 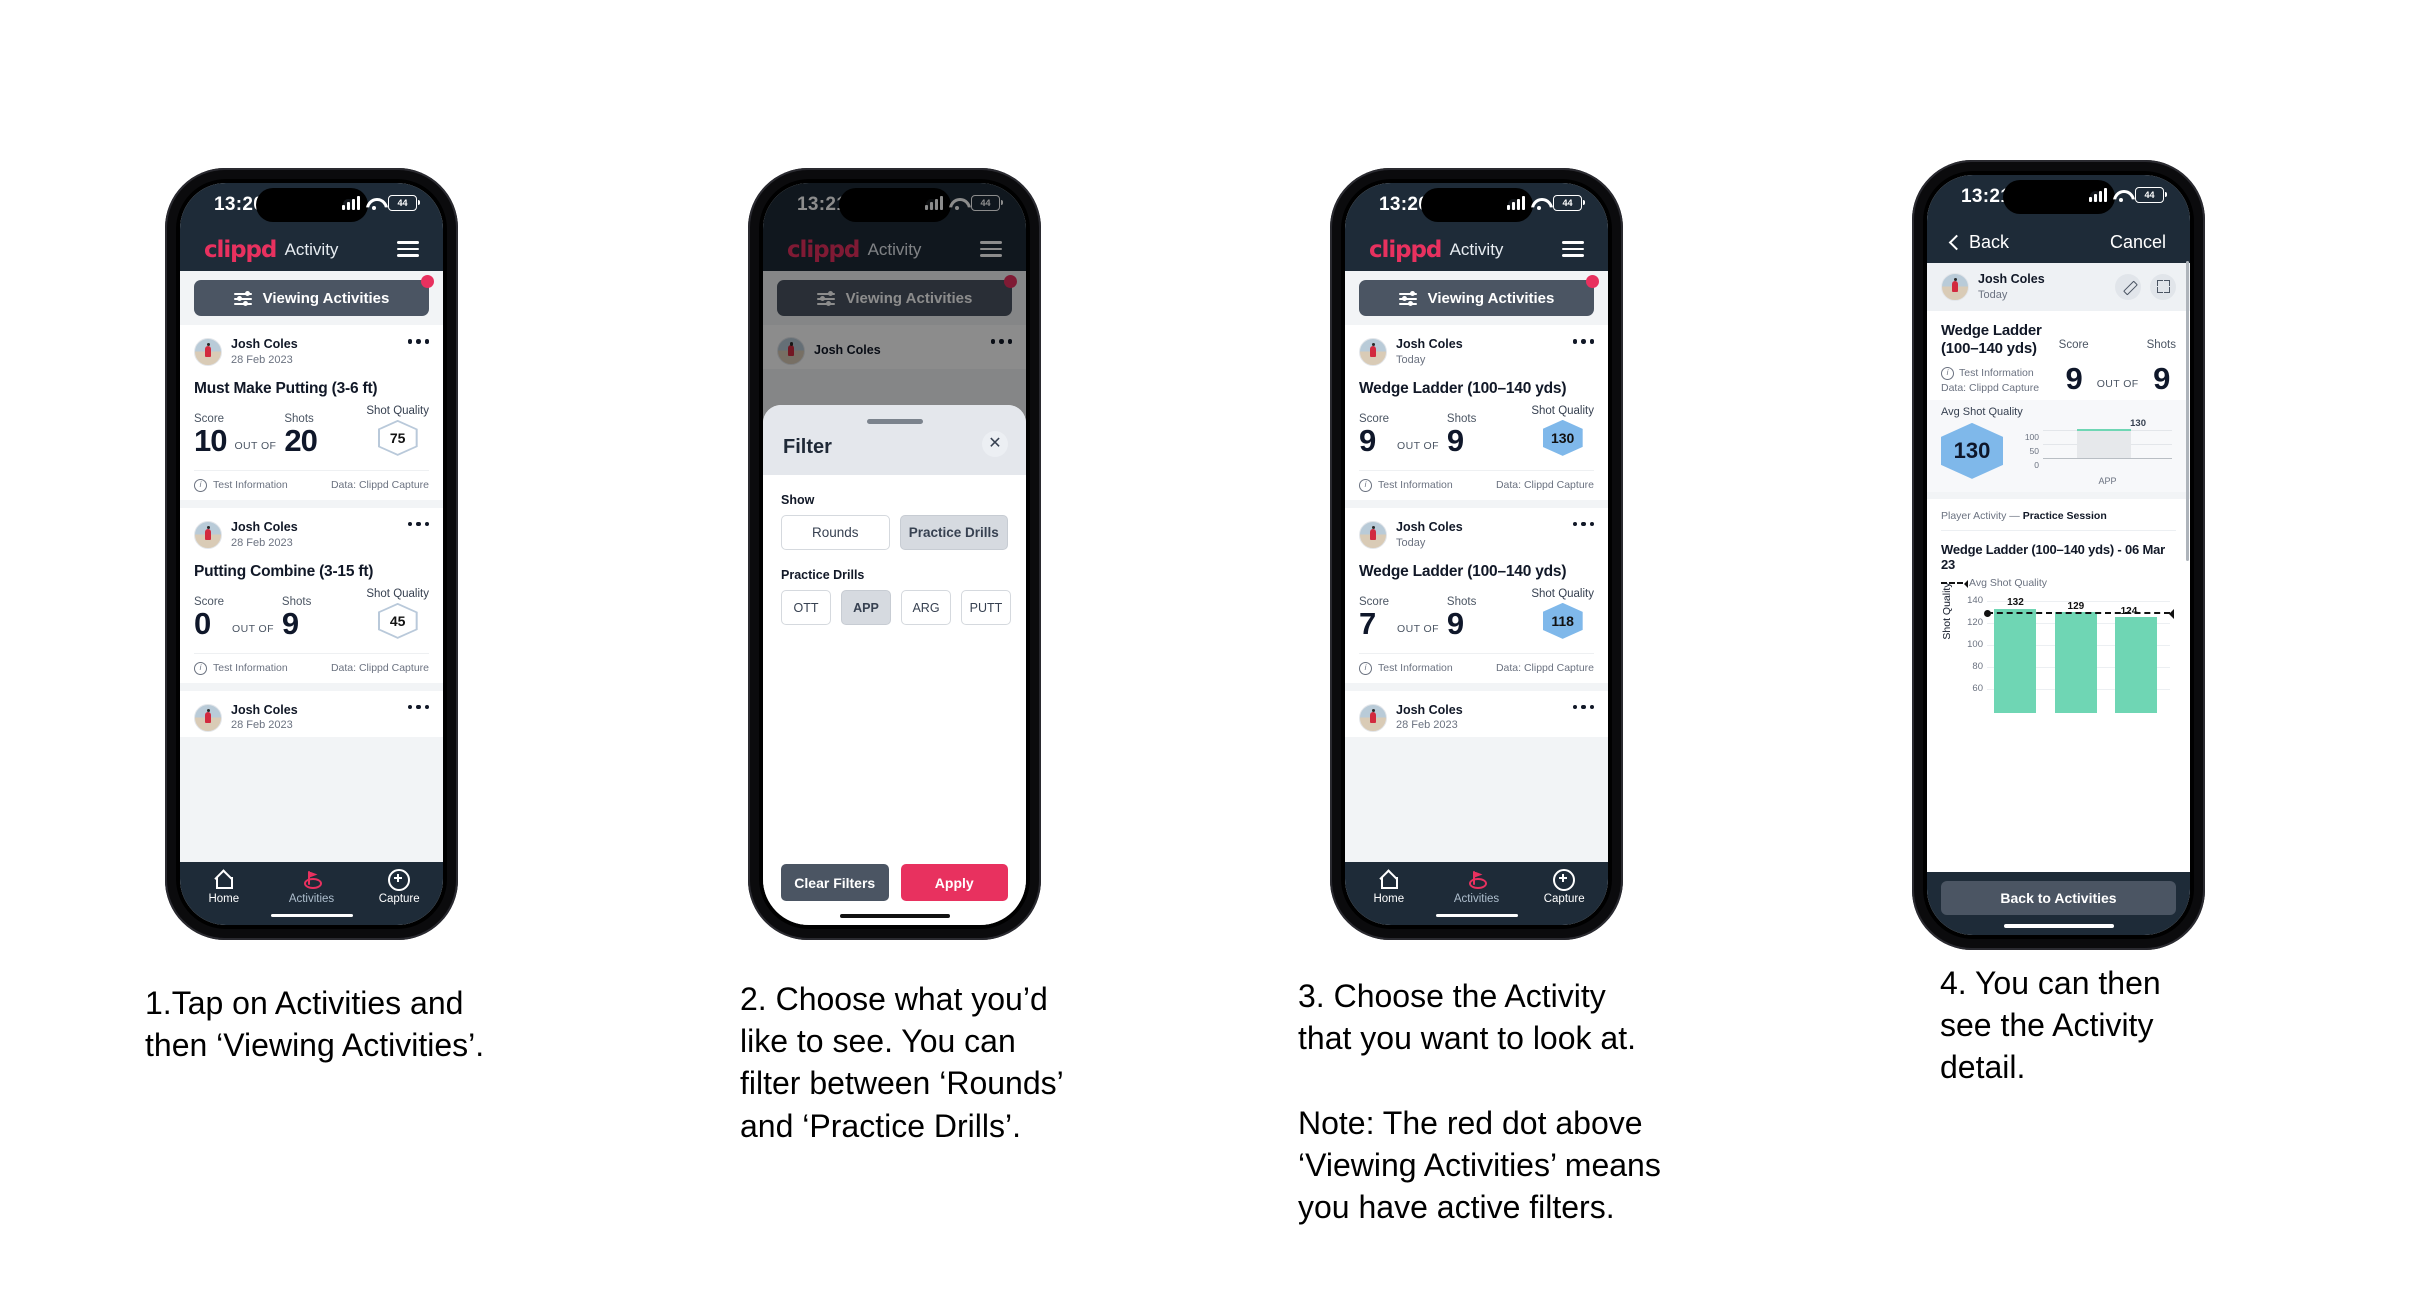 I want to click on filter-option-practice-drills: Practice Drills, so click(x=953, y=532).